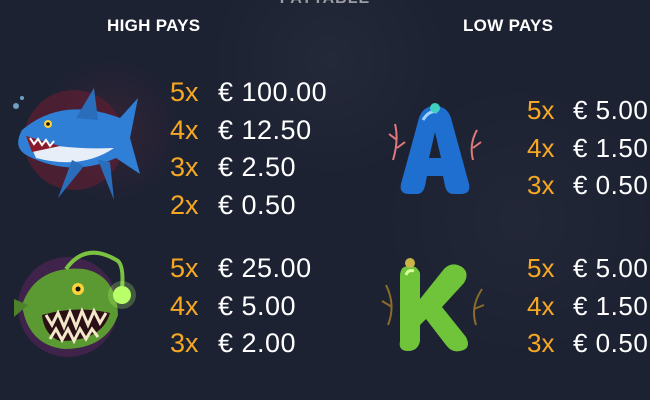  Describe the element at coordinates (273, 92) in the screenshot. I see `payout-amount: € 100.00` at that location.